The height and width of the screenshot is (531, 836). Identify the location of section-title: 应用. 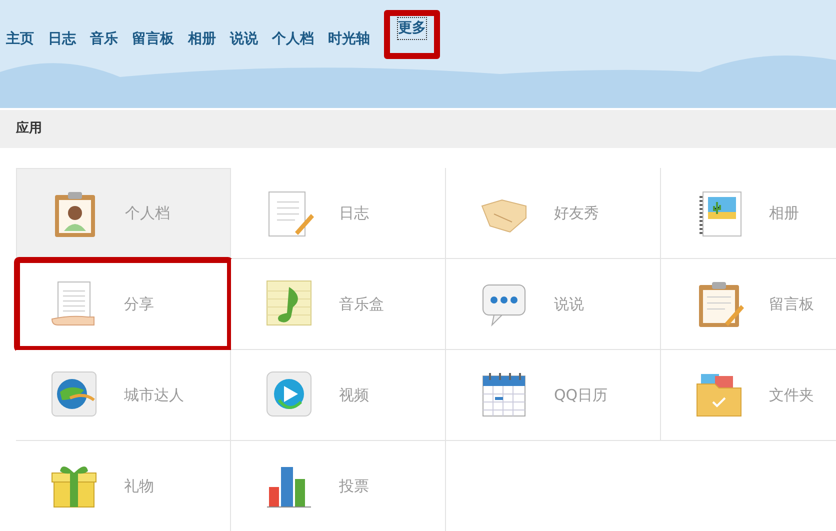
(29, 129).